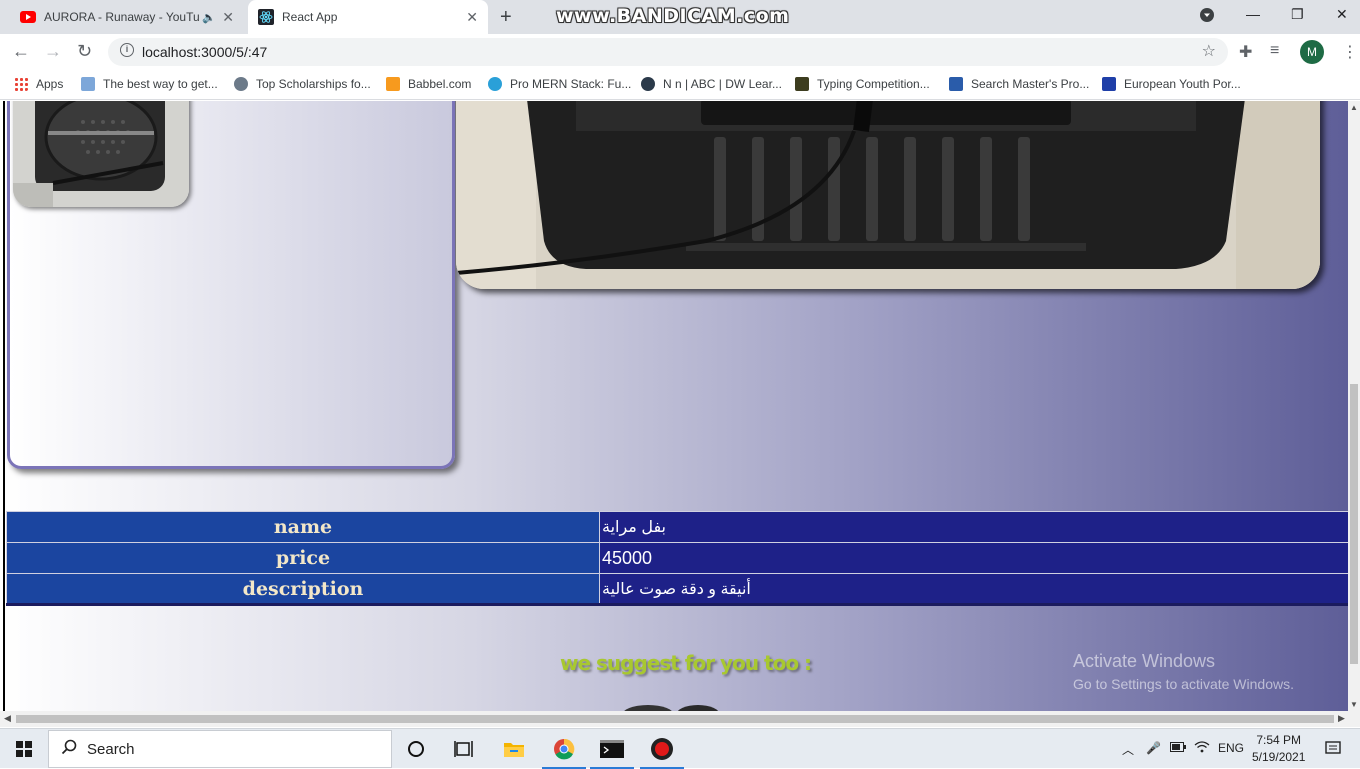 The width and height of the screenshot is (1360, 769). Describe the element at coordinates (464, 749) in the screenshot. I see `task-view-icon` at that location.